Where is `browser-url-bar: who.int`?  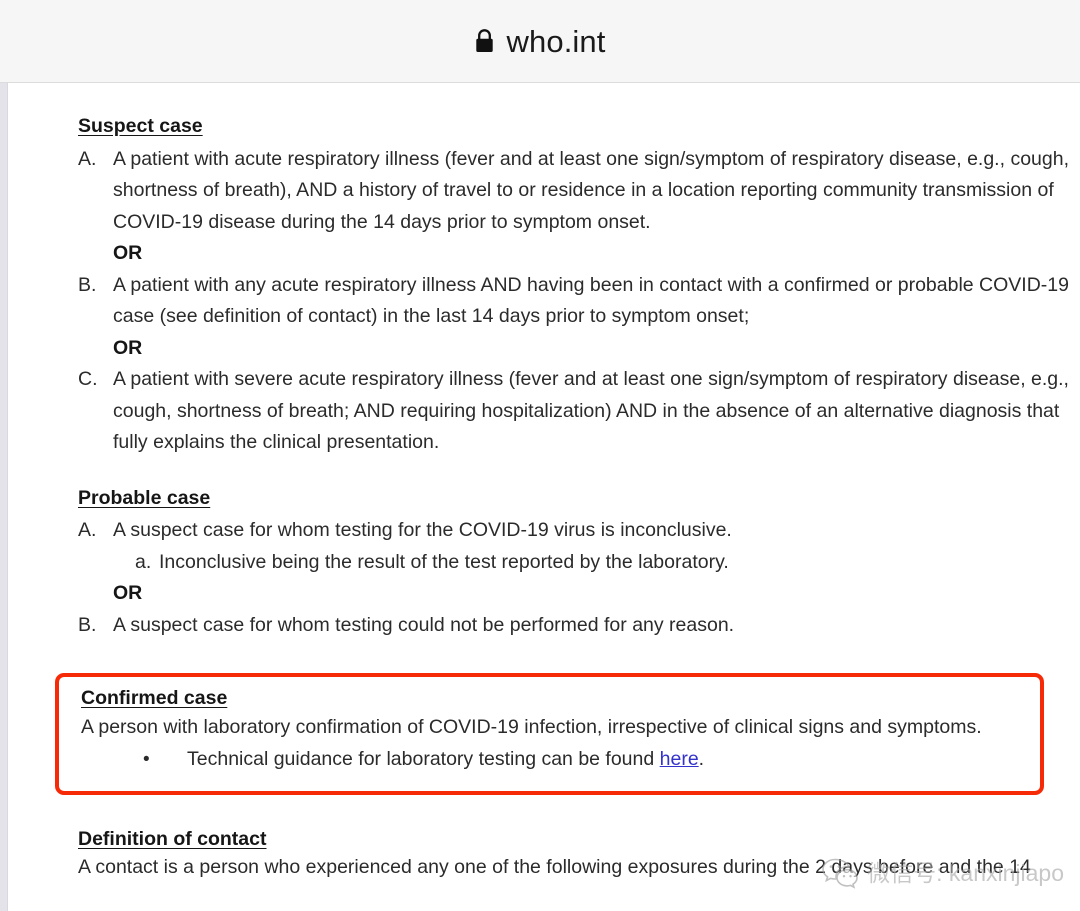
browser-url-bar: who.int is located at coordinates (540, 41).